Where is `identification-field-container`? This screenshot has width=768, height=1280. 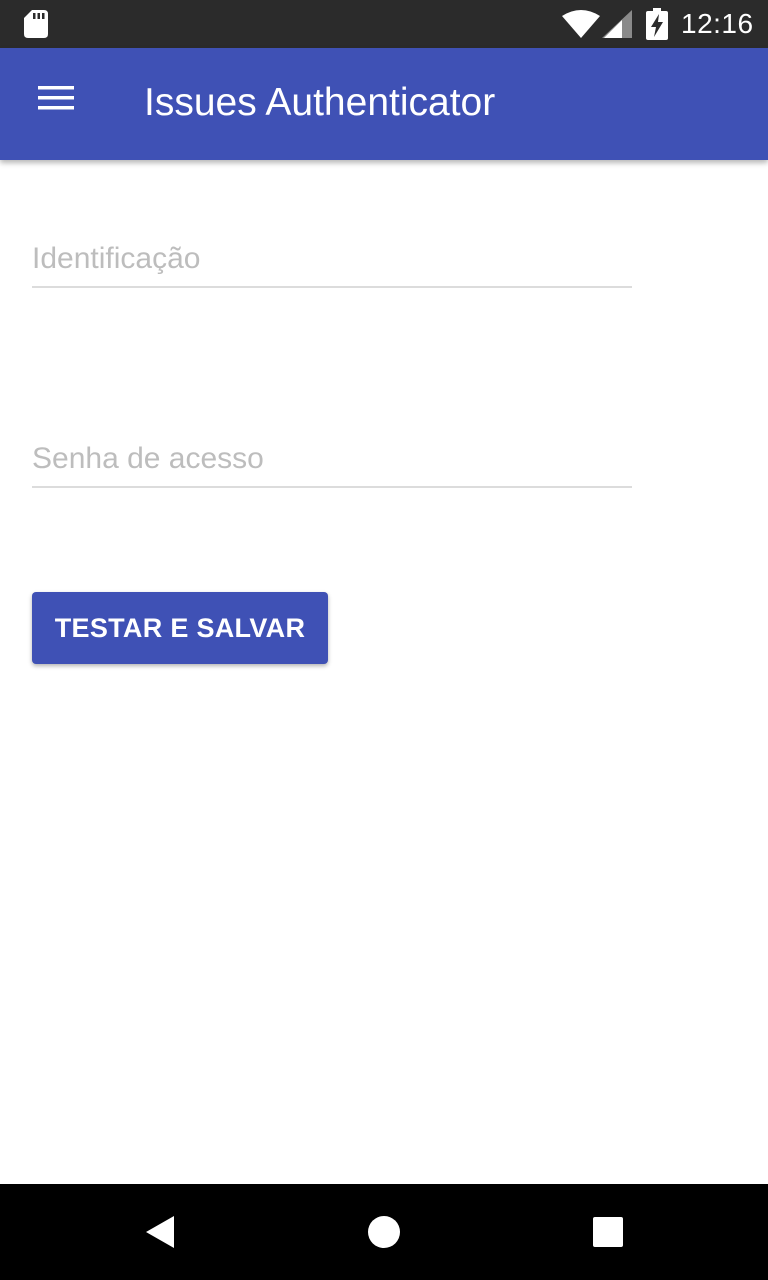 identification-field-container is located at coordinates (332, 262).